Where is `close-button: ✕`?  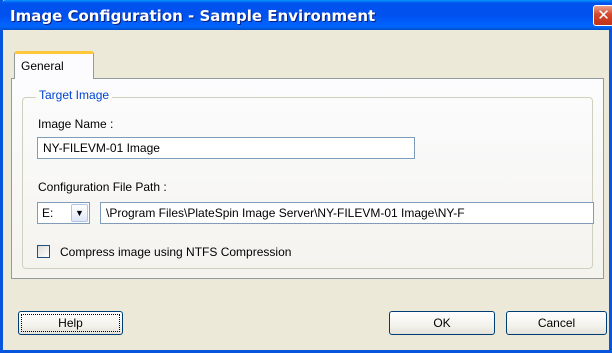 close-button: ✕ is located at coordinates (602, 15).